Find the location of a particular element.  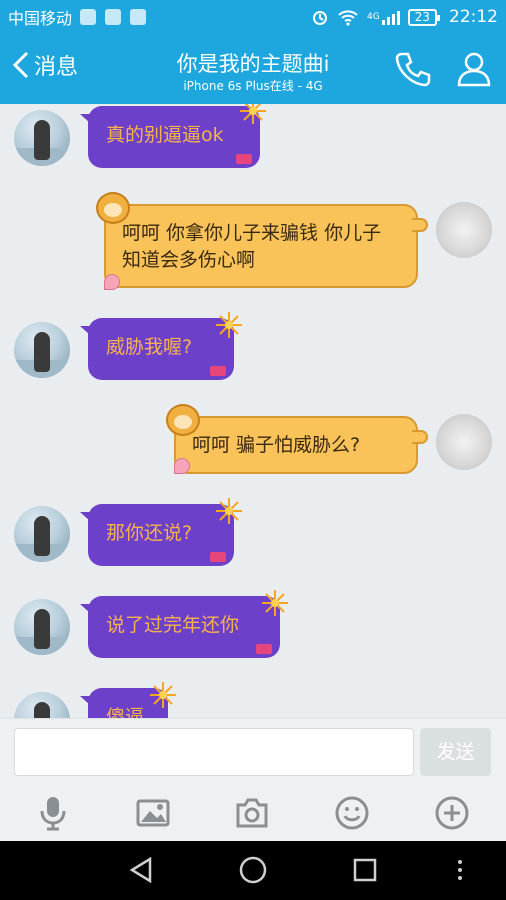

home-circle-icon is located at coordinates (253, 870).